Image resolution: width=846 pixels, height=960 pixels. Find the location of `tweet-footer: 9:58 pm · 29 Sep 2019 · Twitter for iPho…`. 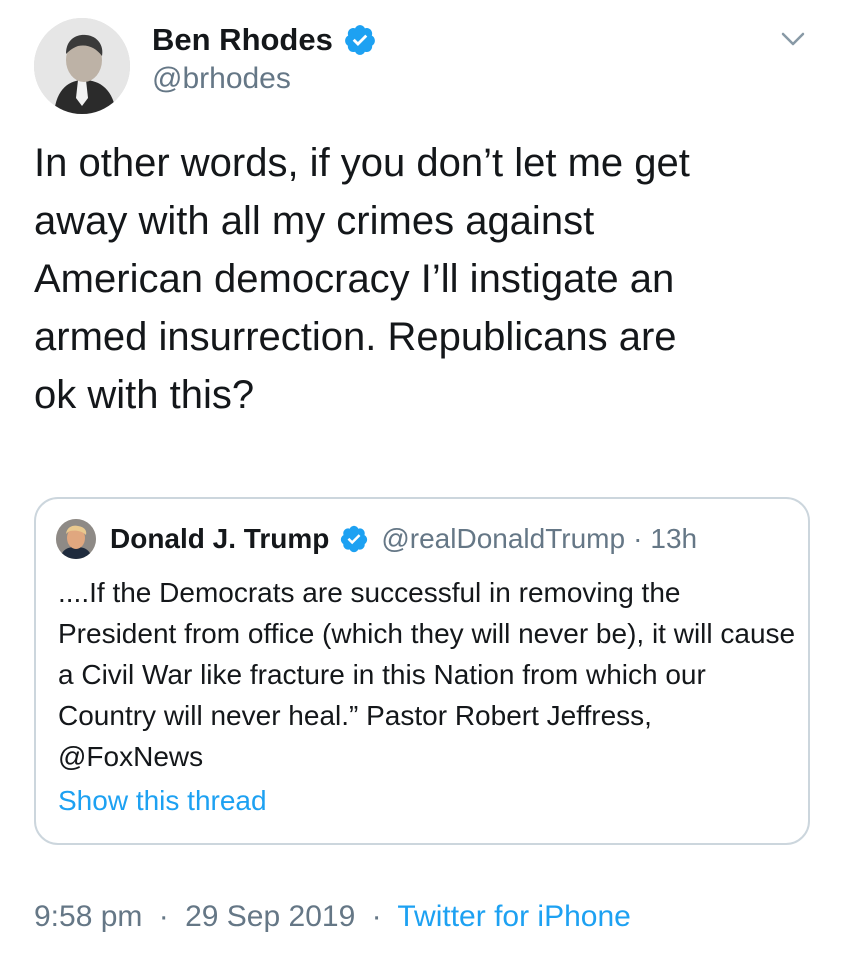

tweet-footer: 9:58 pm · 29 Sep 2019 · Twitter for iPho… is located at coordinates (332, 917).